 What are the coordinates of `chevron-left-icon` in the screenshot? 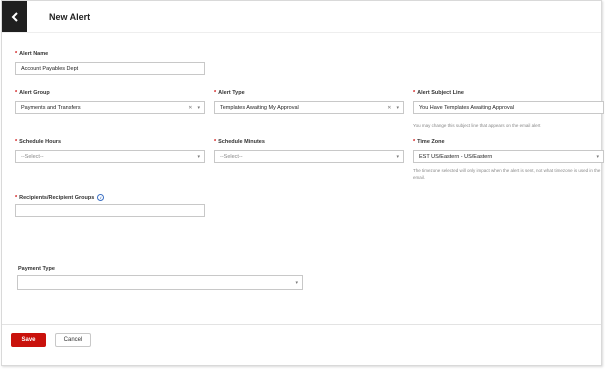 It's located at (14, 16).